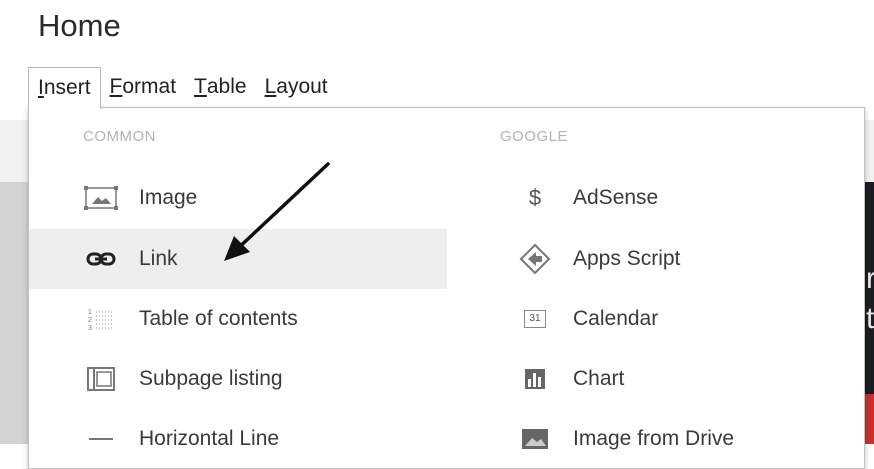 The height and width of the screenshot is (469, 874). I want to click on page-title: Home, so click(79, 25).